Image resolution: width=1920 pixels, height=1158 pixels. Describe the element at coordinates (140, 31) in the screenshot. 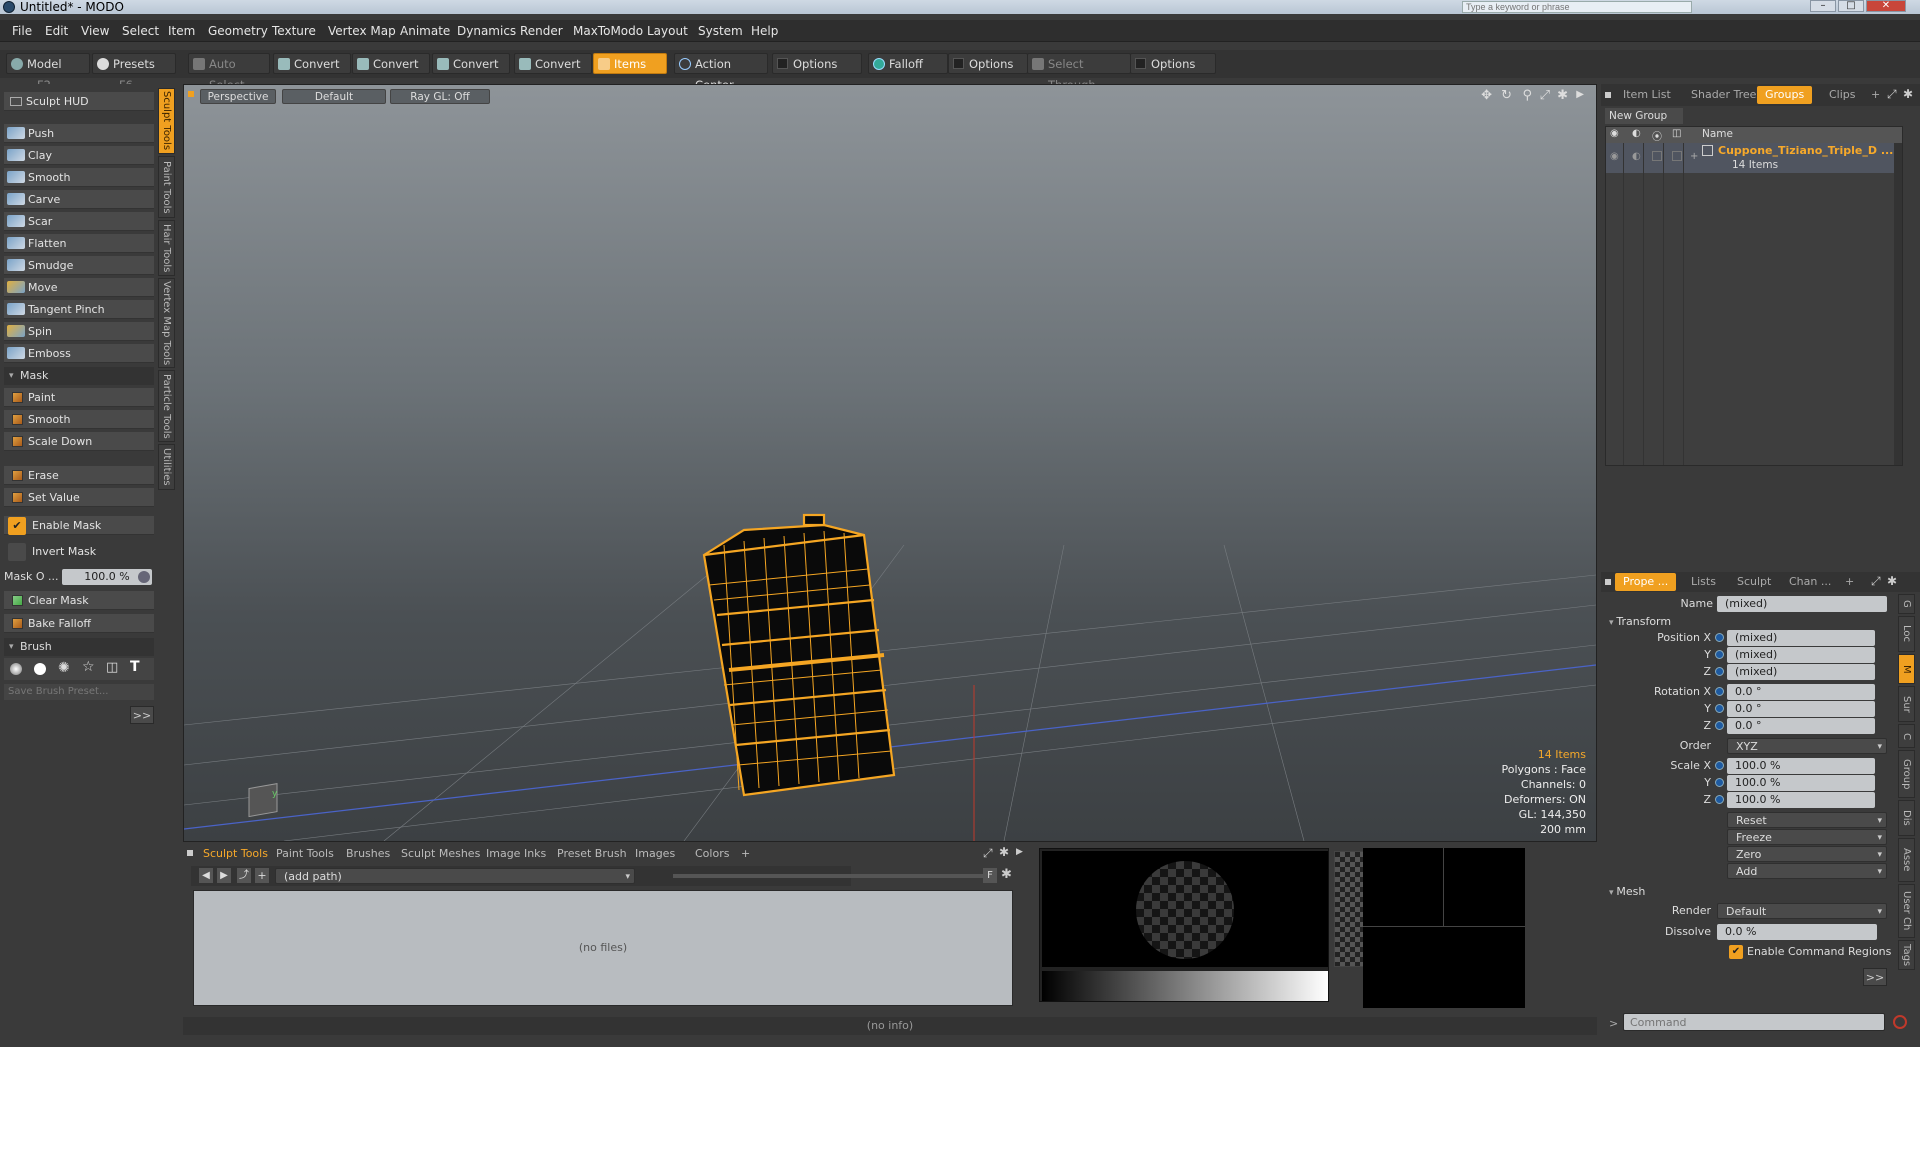

I see `menu-select: Select` at that location.